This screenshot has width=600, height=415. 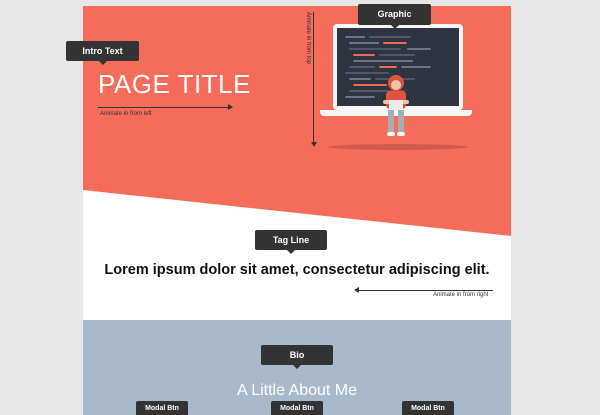 What do you see at coordinates (126, 114) in the screenshot?
I see `animate-left-note: Animate in from left` at bounding box center [126, 114].